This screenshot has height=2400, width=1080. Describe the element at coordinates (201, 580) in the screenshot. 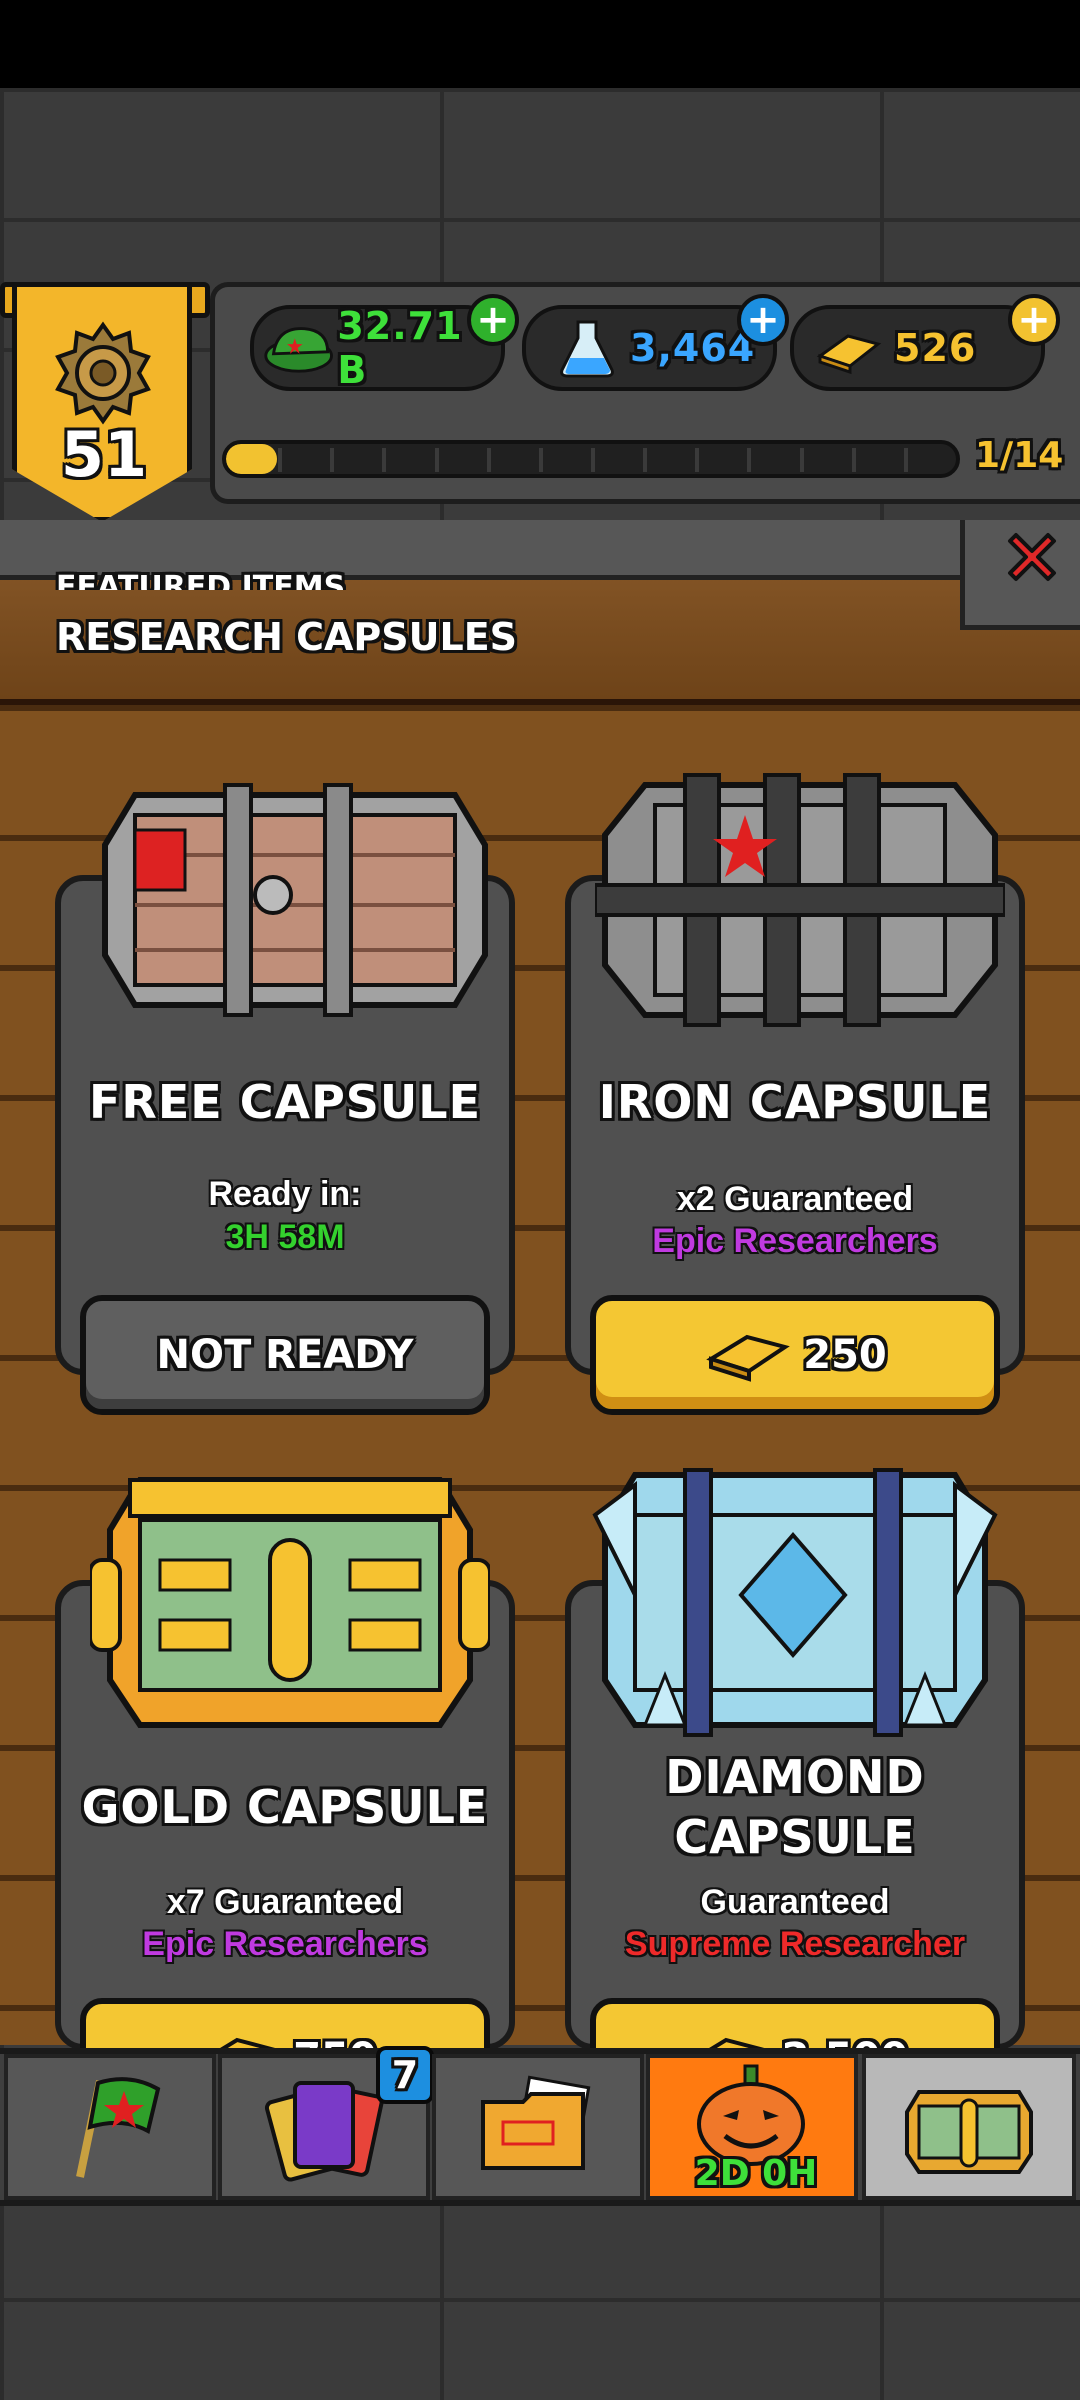

I see `featured-items-label: FEATURED ITEMS` at that location.